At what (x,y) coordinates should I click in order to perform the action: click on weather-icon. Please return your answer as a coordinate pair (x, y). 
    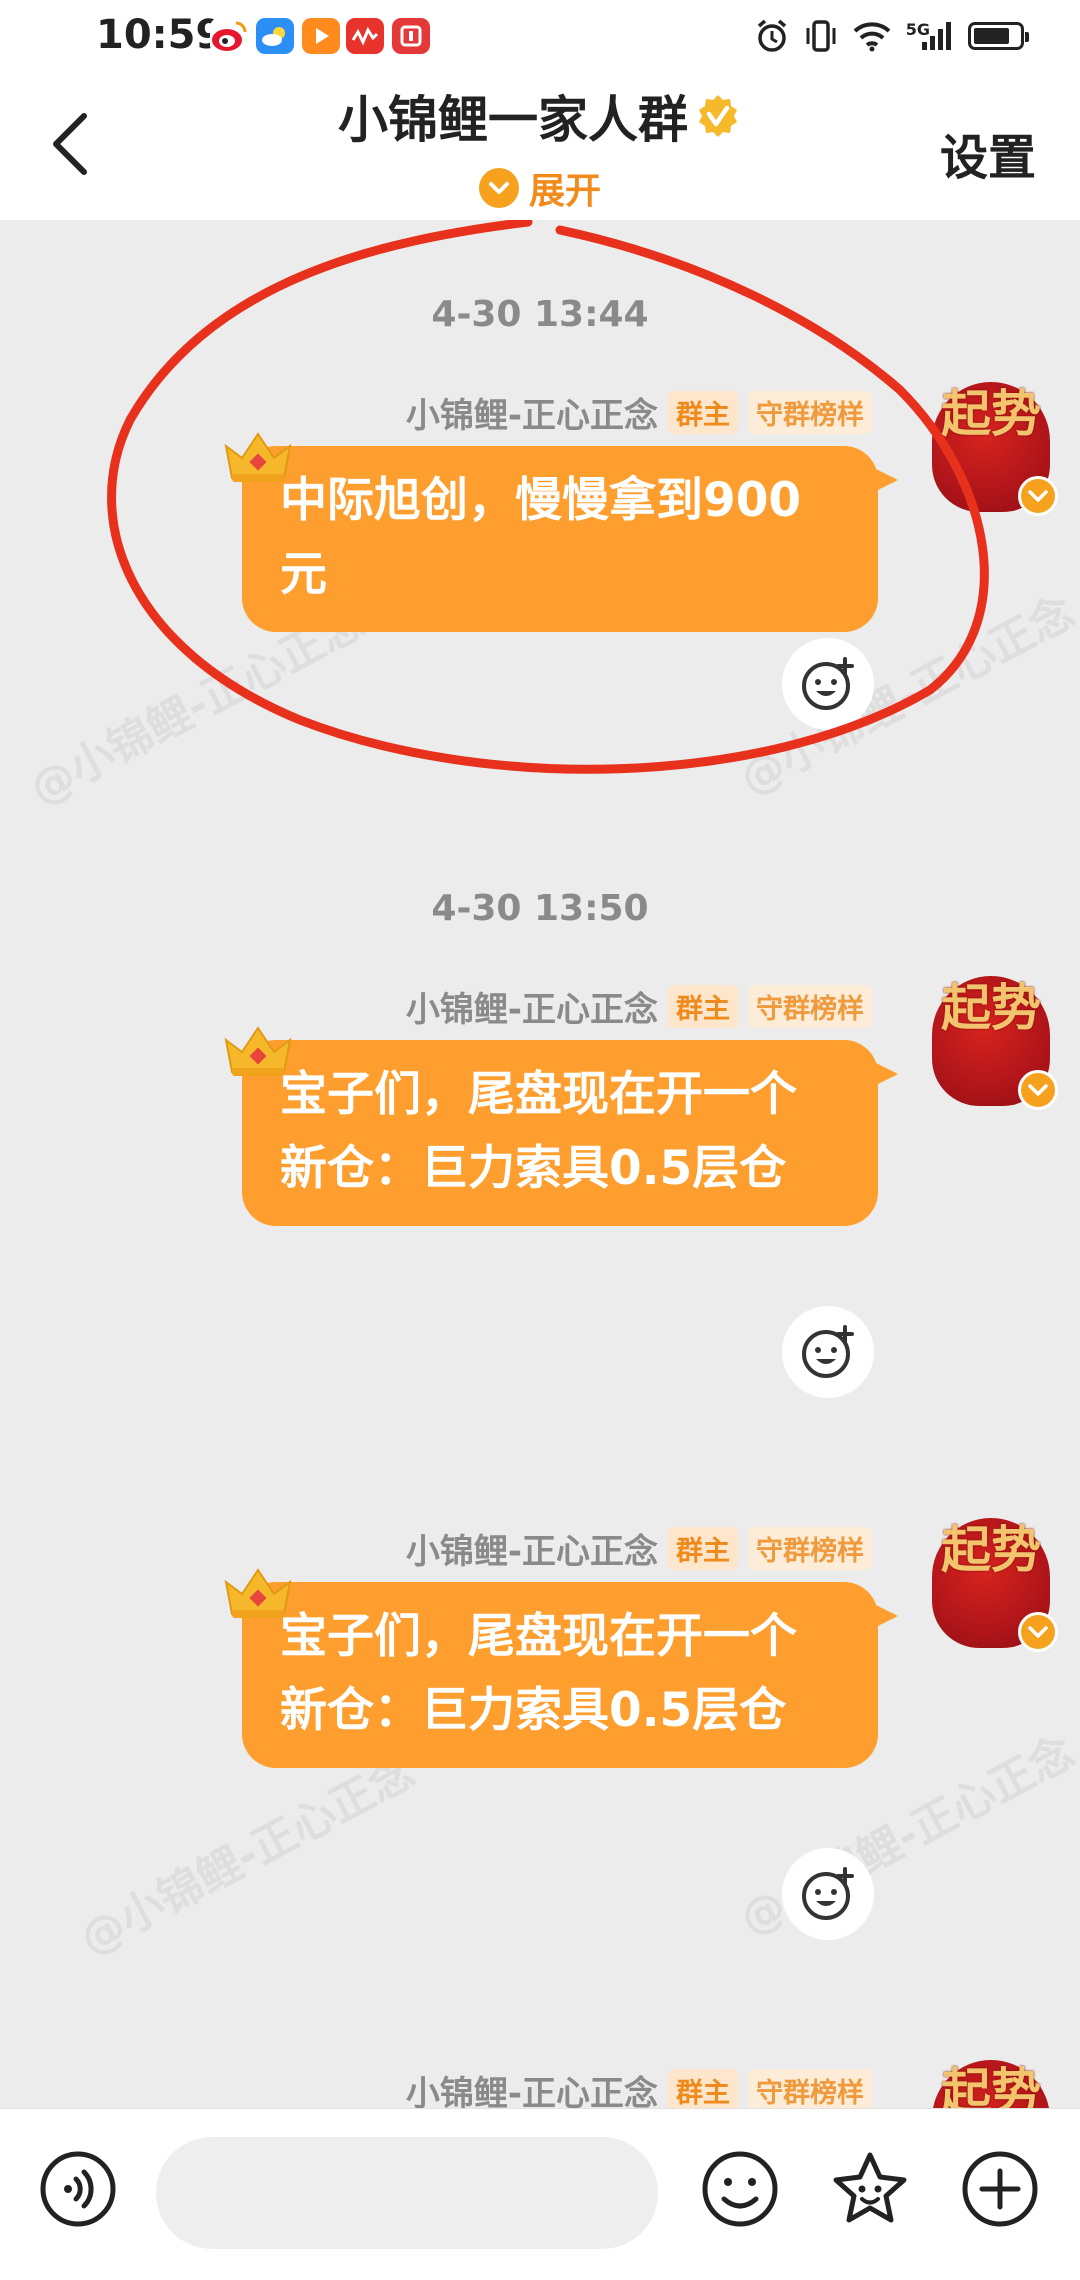
    Looking at the image, I should click on (275, 36).